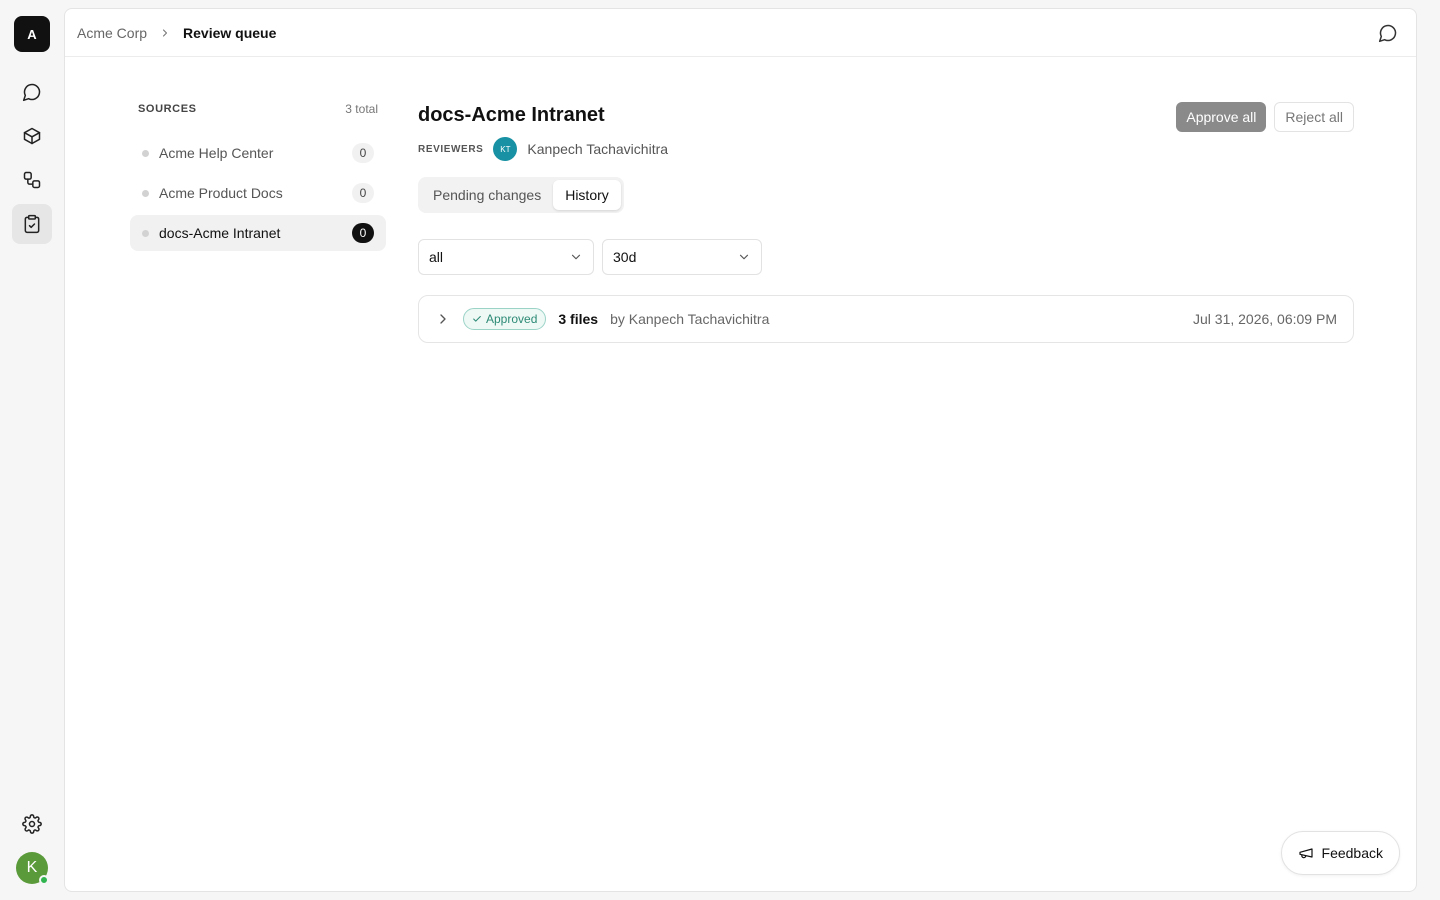 This screenshot has height=900, width=1440. What do you see at coordinates (740, 33) in the screenshot?
I see `breadcrumb: Acme Corp Review queue` at bounding box center [740, 33].